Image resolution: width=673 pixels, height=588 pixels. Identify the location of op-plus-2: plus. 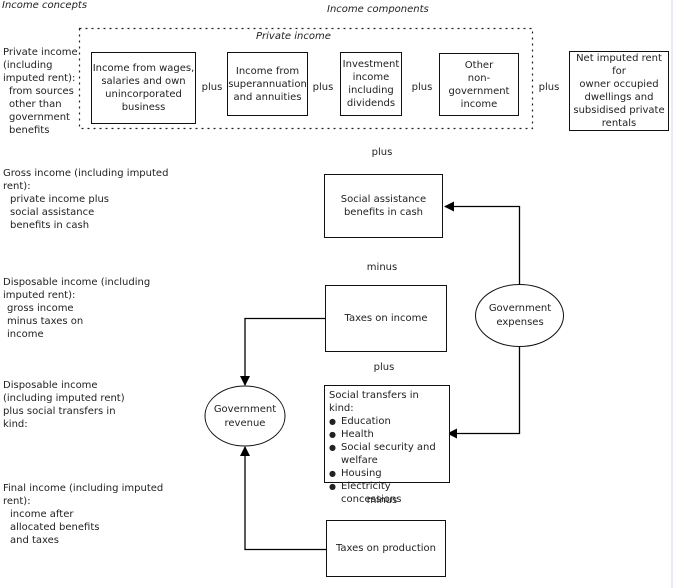
(323, 87).